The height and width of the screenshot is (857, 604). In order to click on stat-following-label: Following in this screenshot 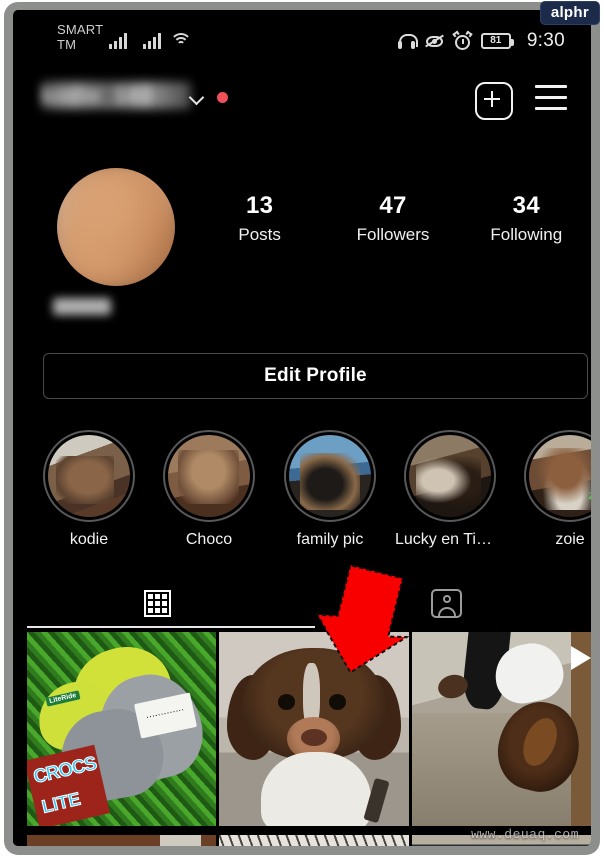, I will do `click(526, 234)`.